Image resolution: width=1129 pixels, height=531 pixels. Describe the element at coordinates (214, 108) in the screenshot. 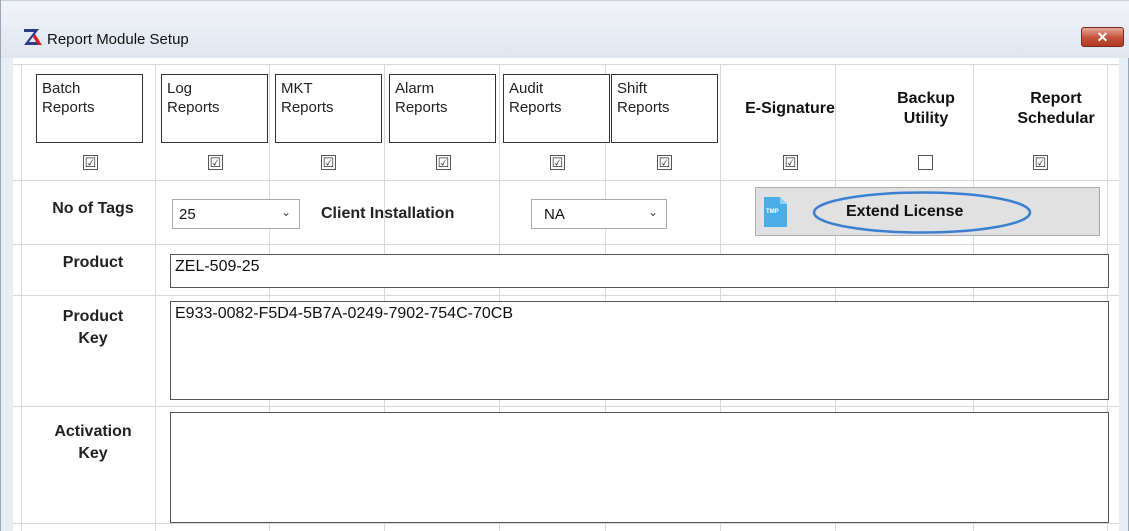

I see `module-log-reports: Log Reports` at that location.